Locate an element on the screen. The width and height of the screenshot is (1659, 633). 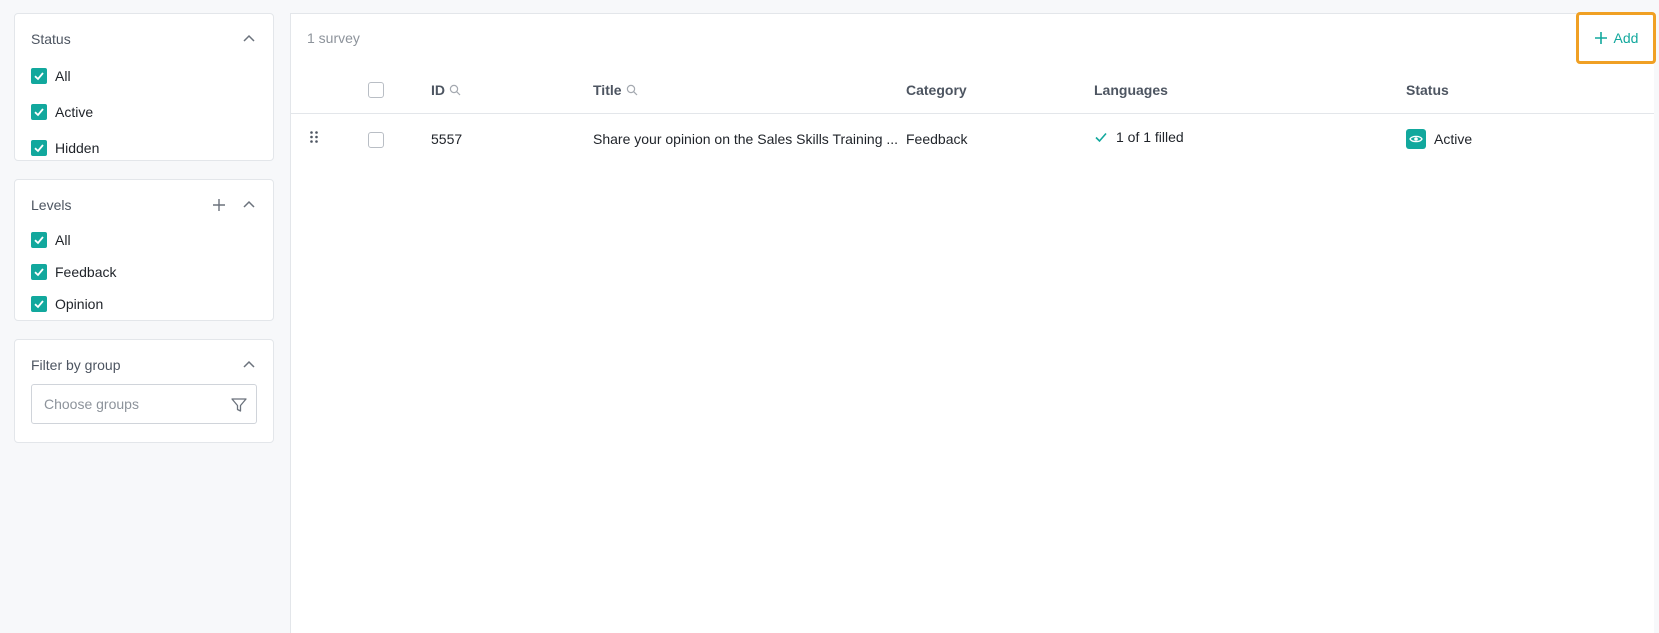
select-all-cell is located at coordinates (376, 90).